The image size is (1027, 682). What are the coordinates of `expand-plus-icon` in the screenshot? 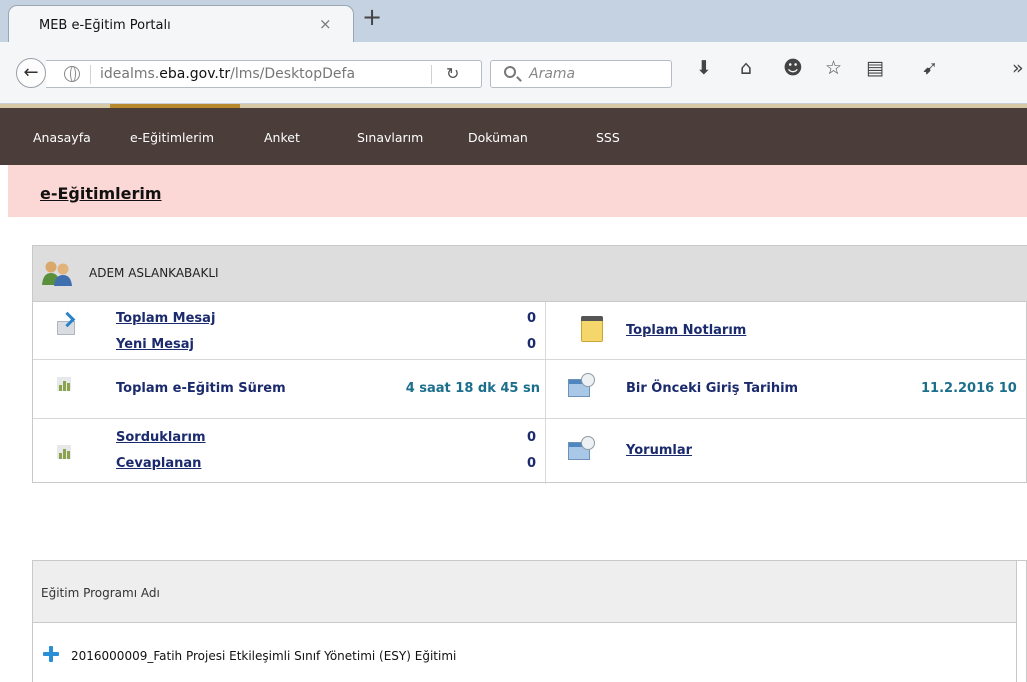 It's located at (51, 654).